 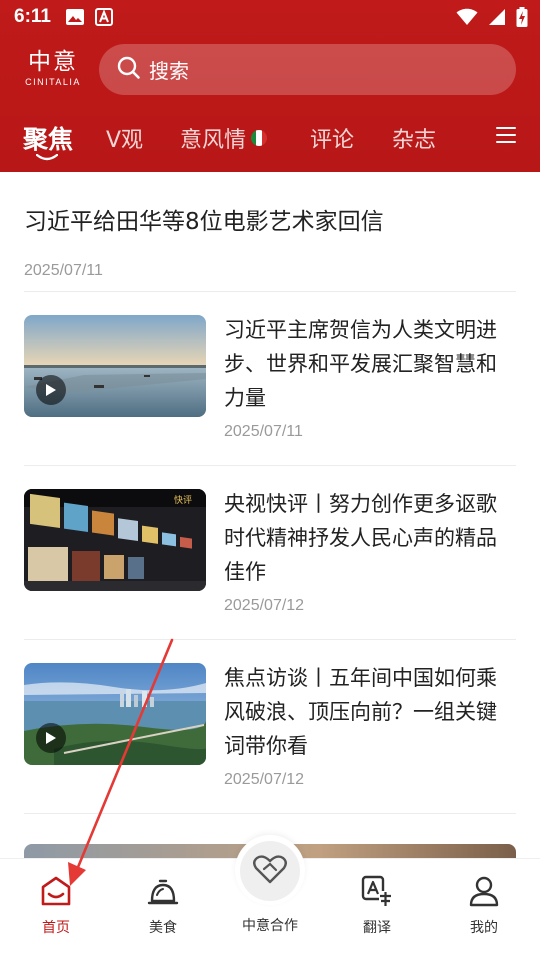 I want to click on film-posters-image: 快评, so click(x=115, y=540).